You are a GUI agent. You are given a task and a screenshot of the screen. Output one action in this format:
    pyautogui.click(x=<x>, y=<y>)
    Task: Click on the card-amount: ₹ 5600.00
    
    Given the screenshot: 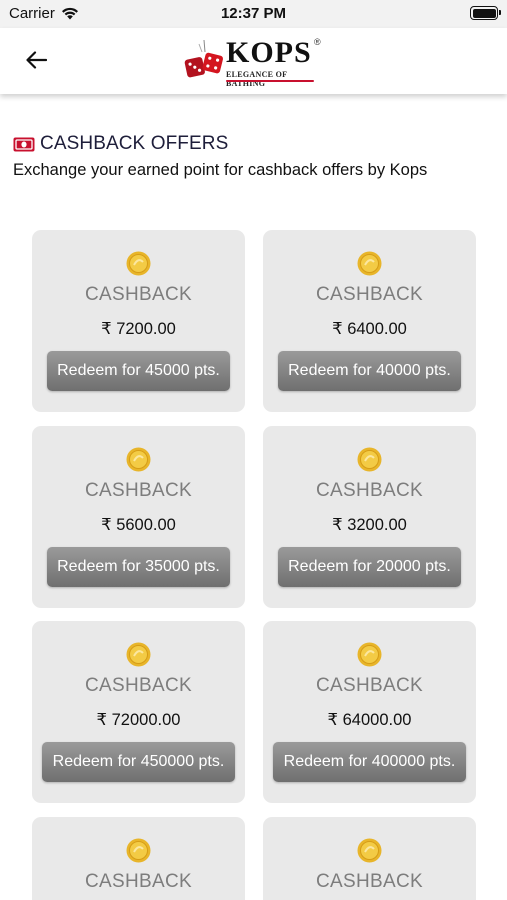 What is the action you would take?
    pyautogui.click(x=138, y=525)
    